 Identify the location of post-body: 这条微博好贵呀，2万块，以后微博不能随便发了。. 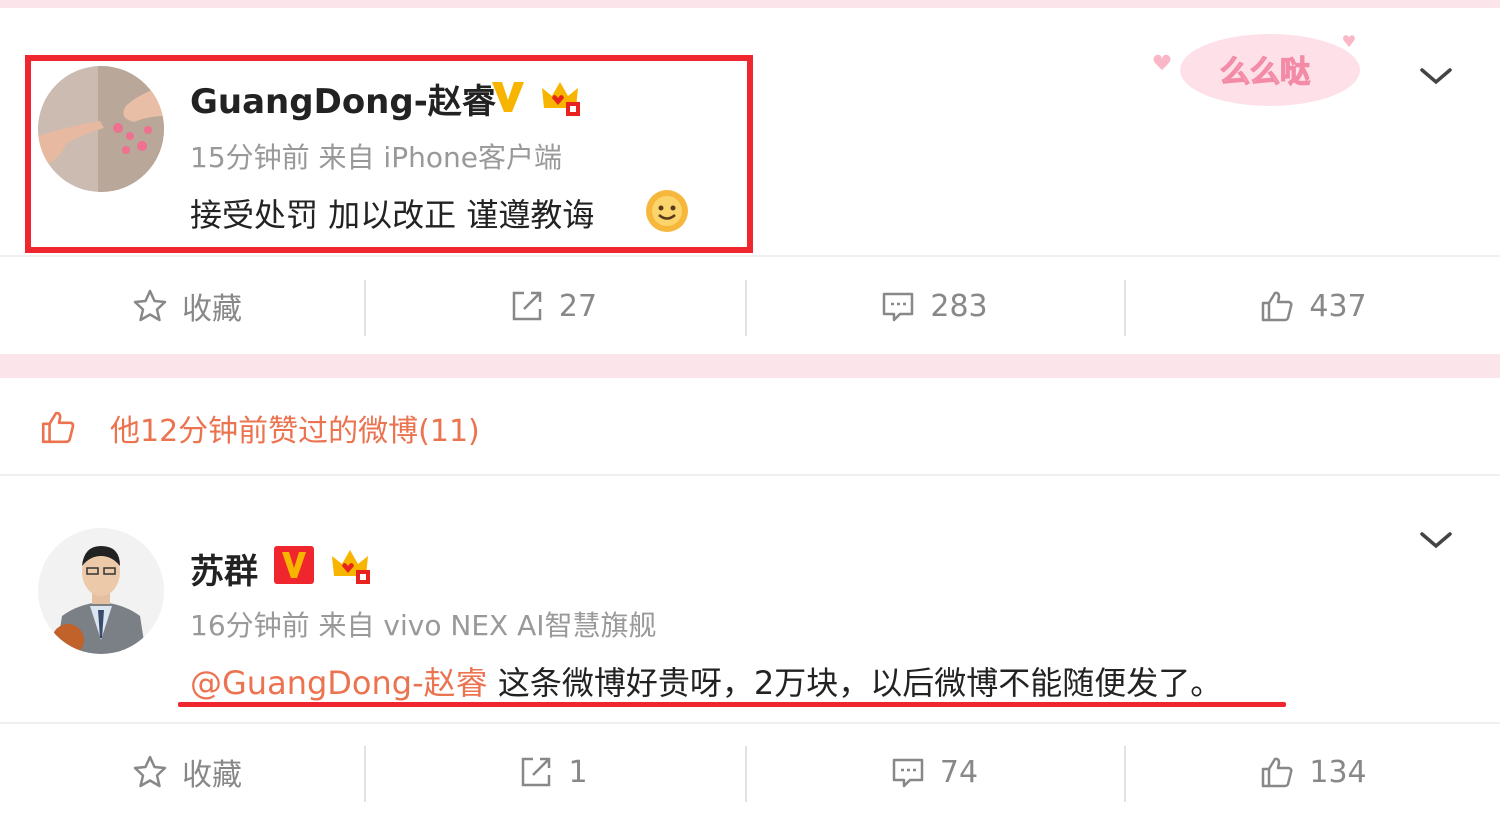
(855, 683).